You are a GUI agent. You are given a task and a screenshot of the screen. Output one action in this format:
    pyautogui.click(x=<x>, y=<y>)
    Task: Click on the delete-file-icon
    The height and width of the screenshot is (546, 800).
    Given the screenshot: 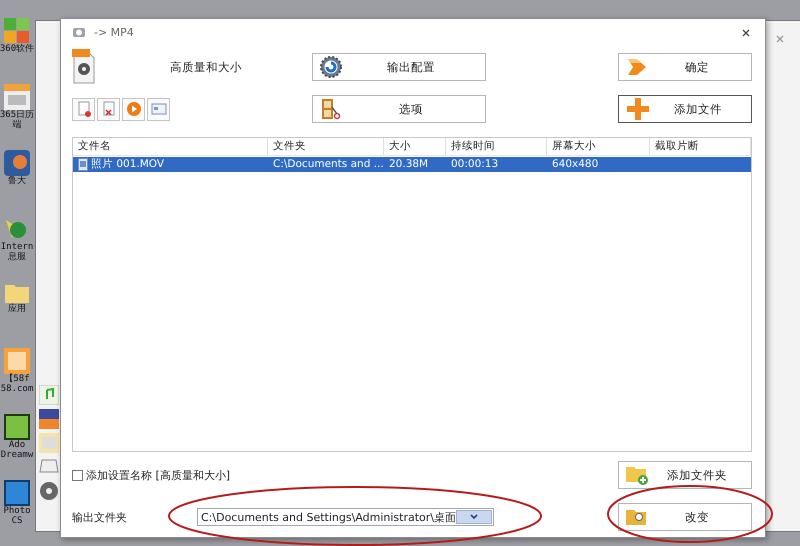 What is the action you would take?
    pyautogui.click(x=108, y=109)
    